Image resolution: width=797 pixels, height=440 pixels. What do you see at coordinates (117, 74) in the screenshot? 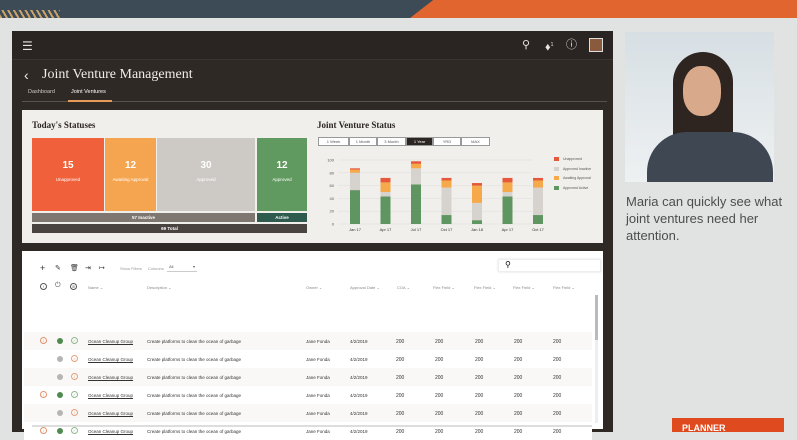
I see `page-title: Joint Venture Management` at bounding box center [117, 74].